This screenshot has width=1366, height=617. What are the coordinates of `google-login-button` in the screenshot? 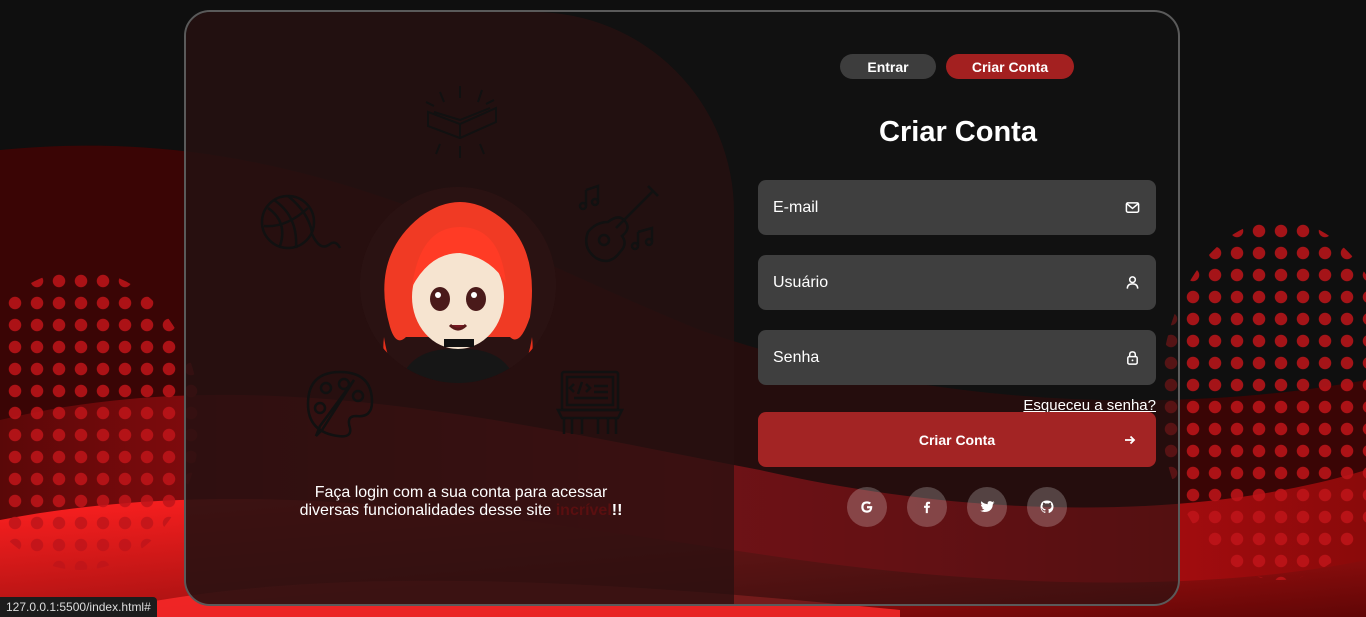 It's located at (867, 507).